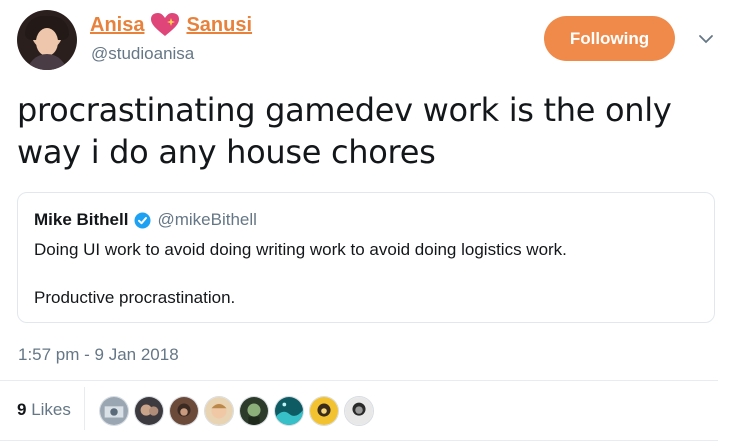 This screenshot has height=448, width=738. What do you see at coordinates (114, 411) in the screenshot?
I see `liker-1-avatar` at bounding box center [114, 411].